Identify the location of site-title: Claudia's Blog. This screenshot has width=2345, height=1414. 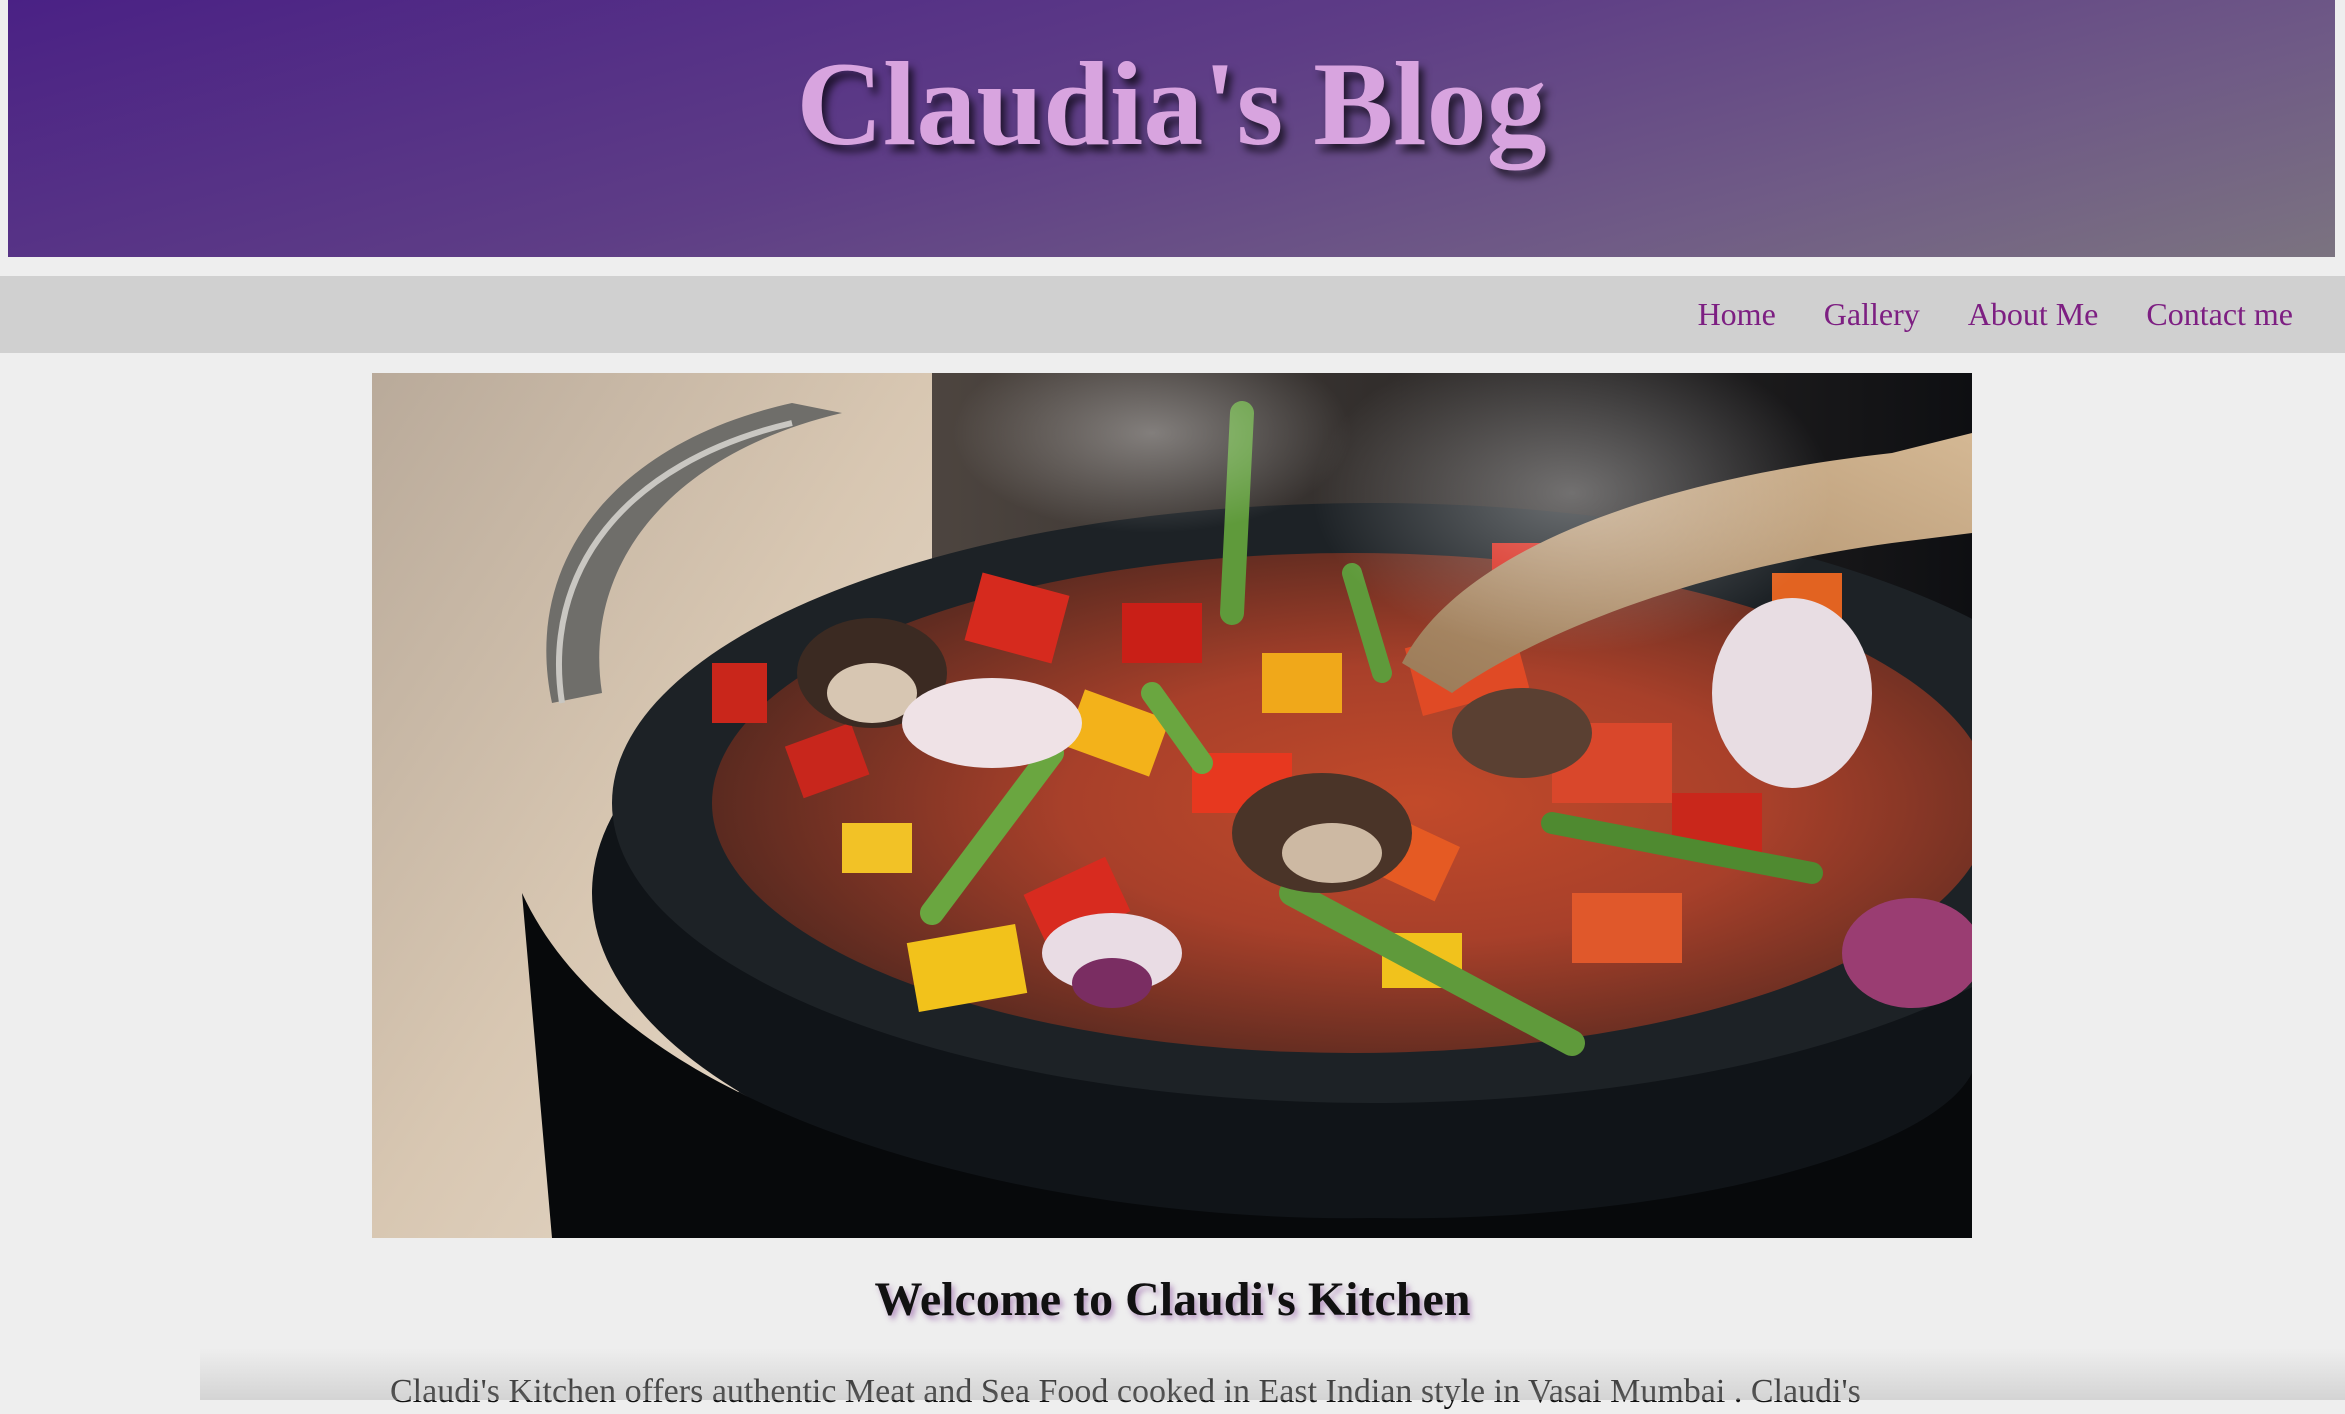
(1171, 103).